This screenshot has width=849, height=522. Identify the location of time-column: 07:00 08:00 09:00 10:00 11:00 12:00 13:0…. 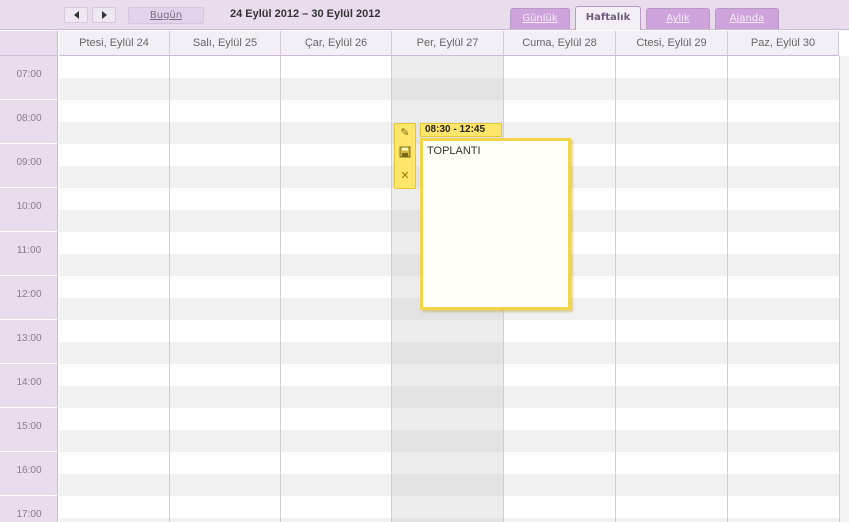
(29, 289).